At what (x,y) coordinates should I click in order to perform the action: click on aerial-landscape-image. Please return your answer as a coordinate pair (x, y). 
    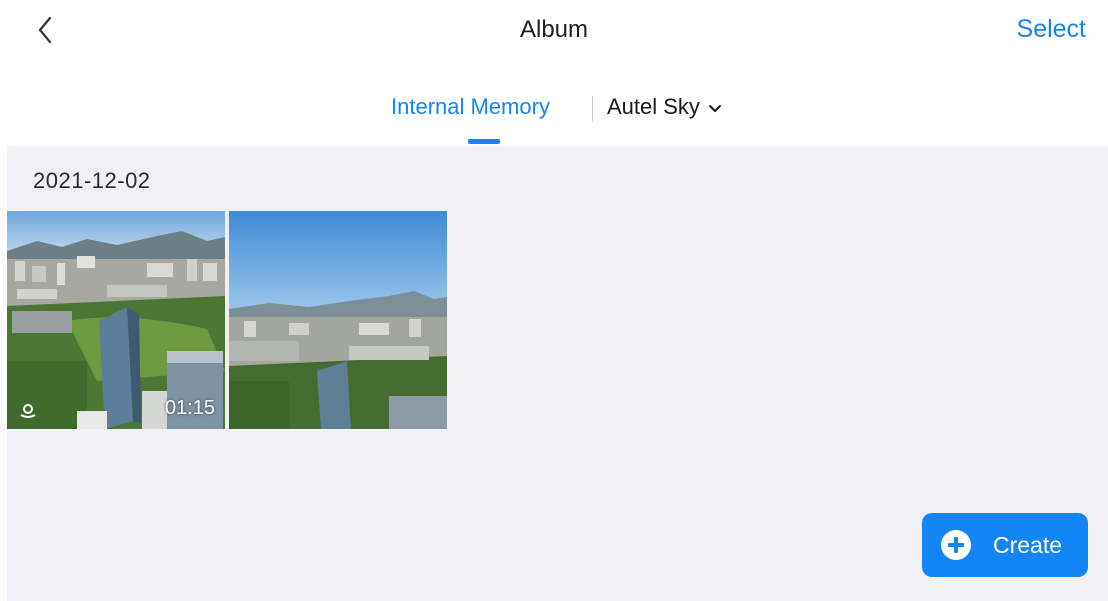
    Looking at the image, I should click on (338, 320).